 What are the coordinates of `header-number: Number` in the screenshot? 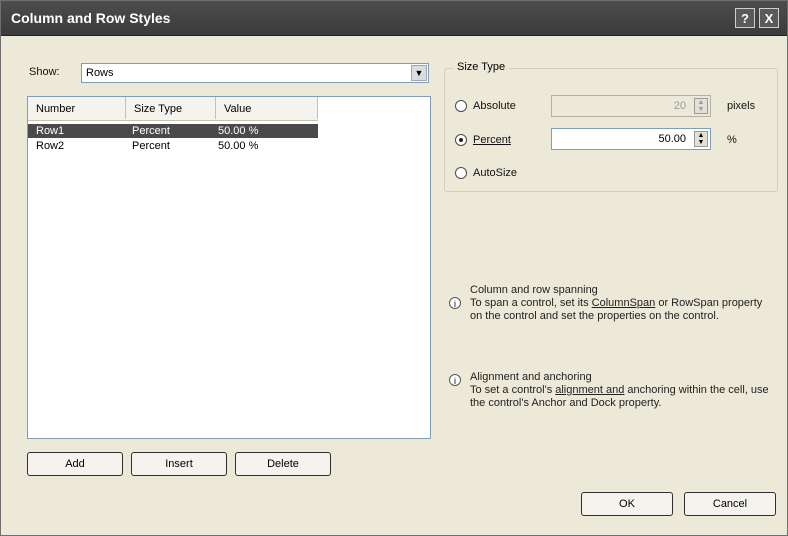 It's located at (77, 108).